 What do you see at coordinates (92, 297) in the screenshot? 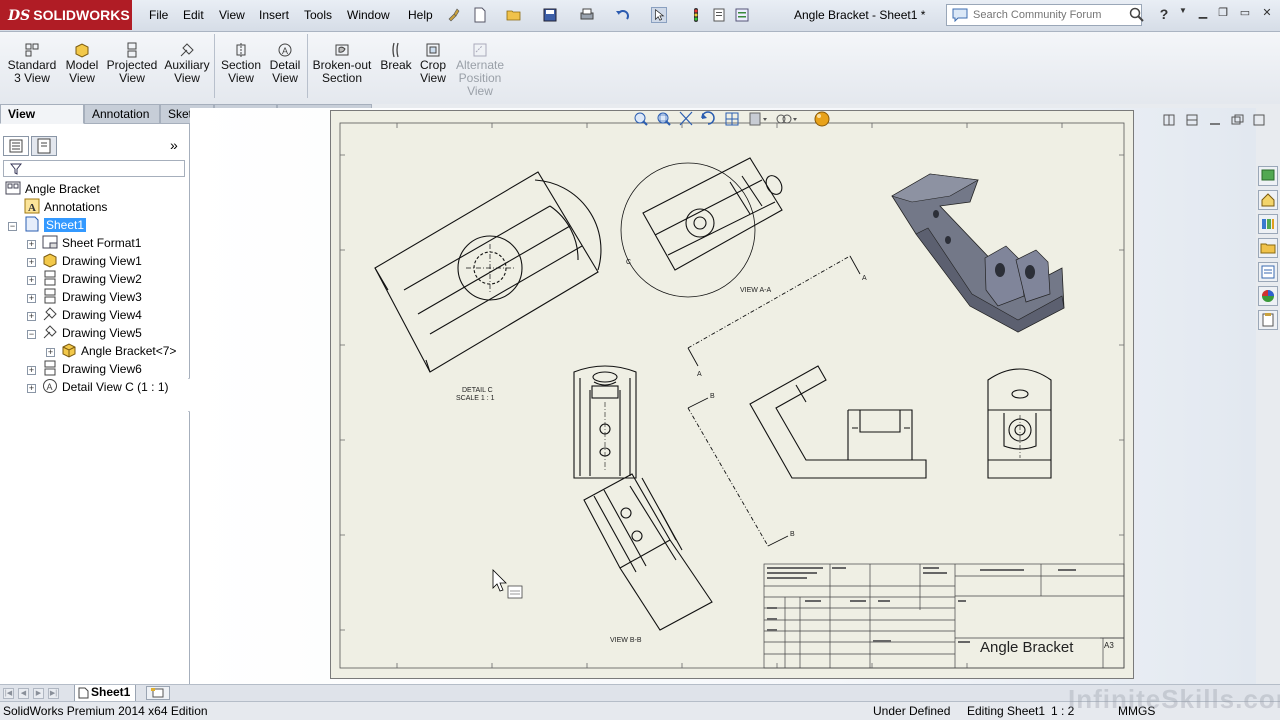
I see `tree-item-drawing-view: Drawing View3` at bounding box center [92, 297].